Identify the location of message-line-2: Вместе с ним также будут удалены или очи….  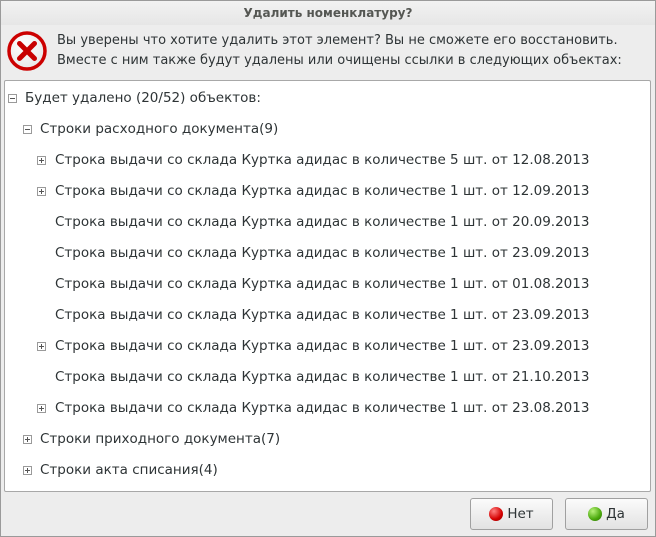
(339, 60).